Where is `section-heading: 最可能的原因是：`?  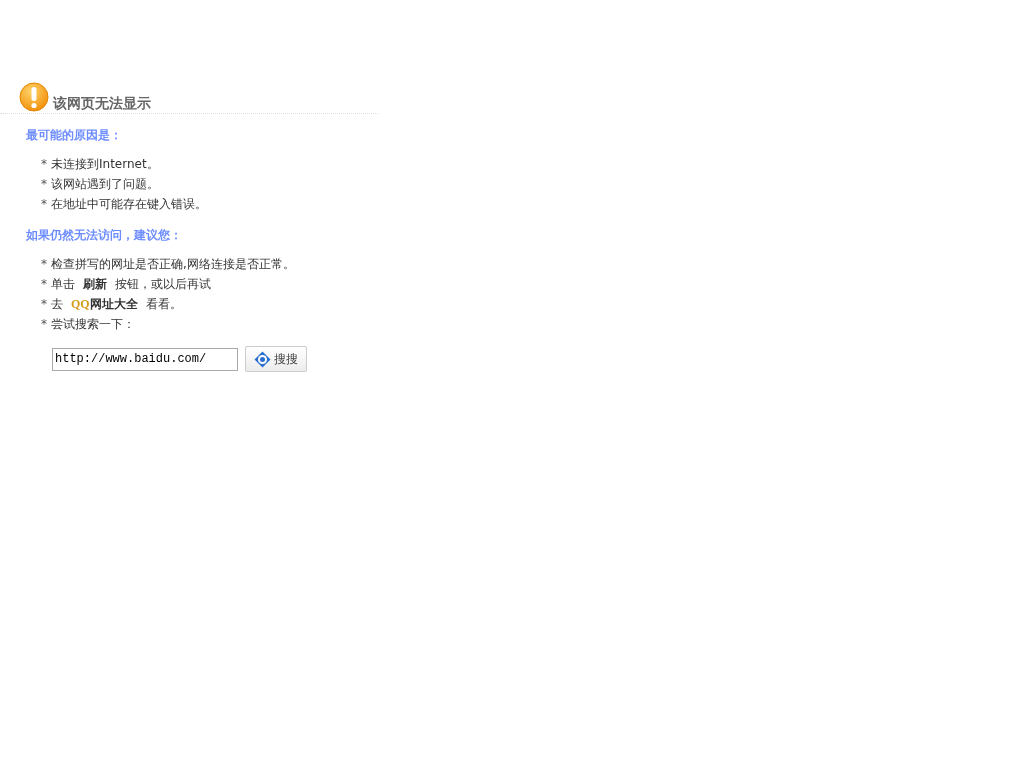 section-heading: 最可能的原因是： is located at coordinates (74, 135).